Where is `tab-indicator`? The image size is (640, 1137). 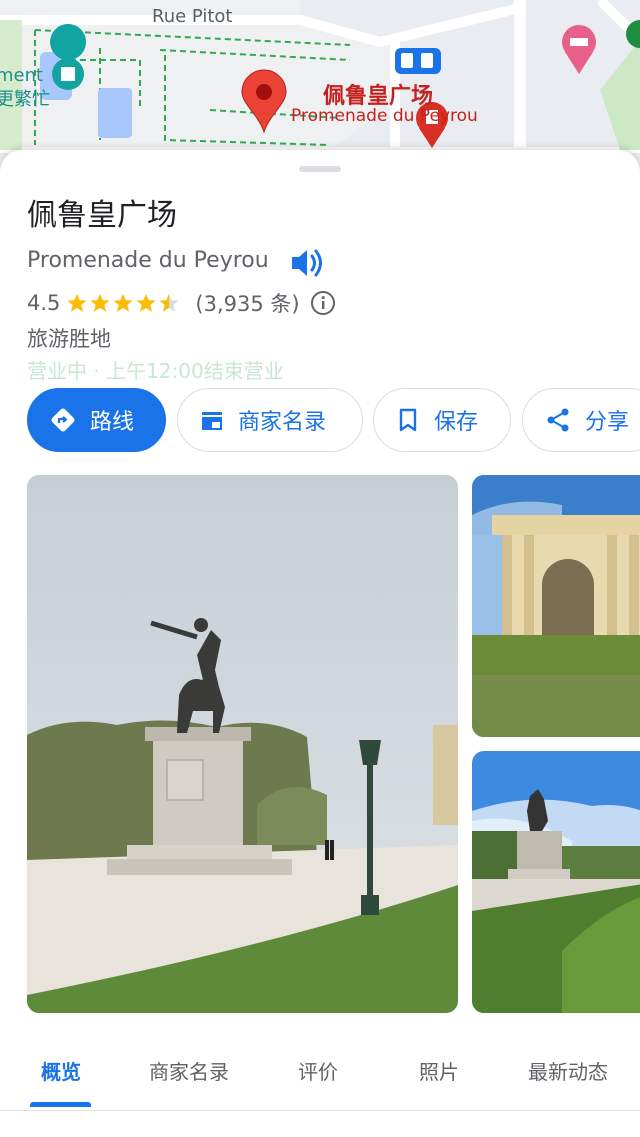
tab-indicator is located at coordinates (60, 1104).